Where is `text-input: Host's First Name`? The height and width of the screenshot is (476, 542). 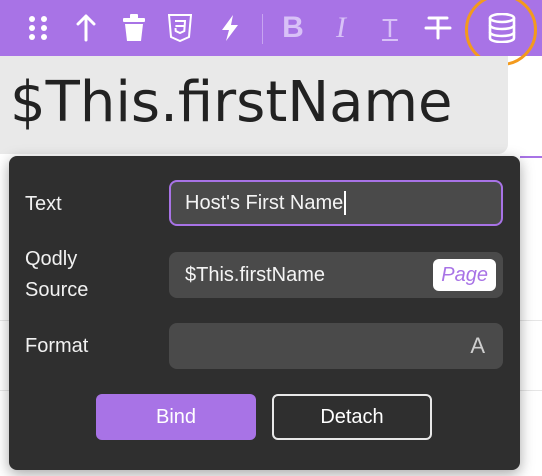 text-input: Host's First Name is located at coordinates (336, 203).